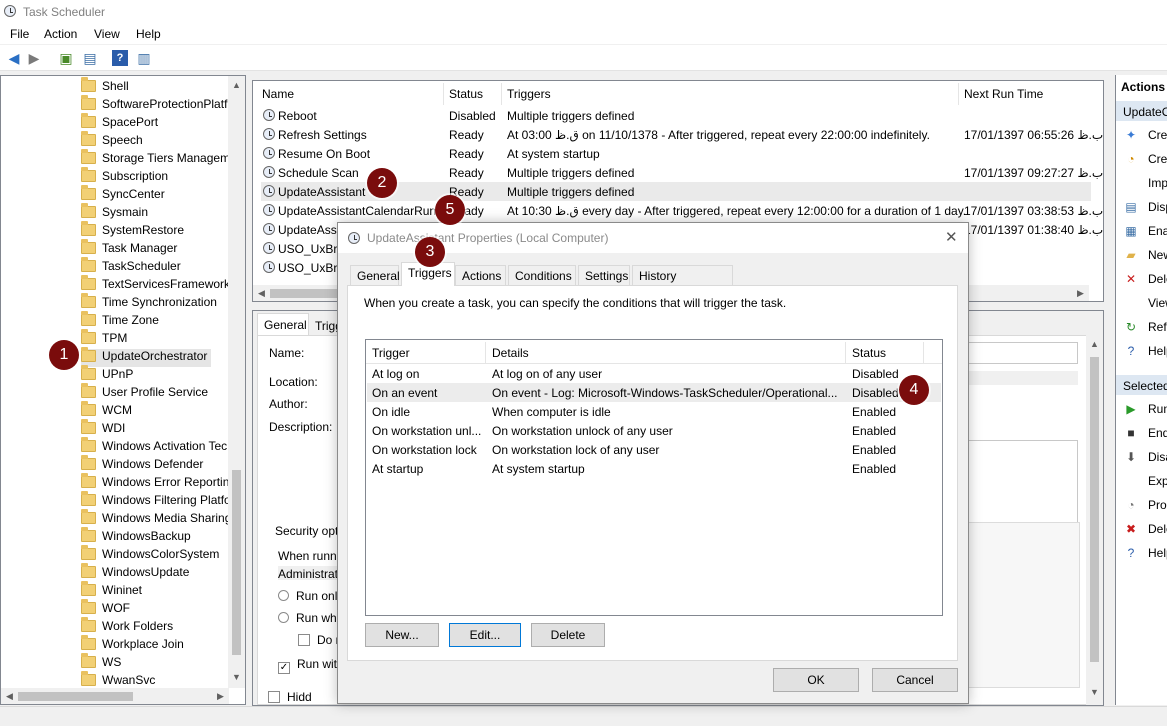 This screenshot has height=726, width=1167. I want to click on action-item: Disp, so click(1157, 207).